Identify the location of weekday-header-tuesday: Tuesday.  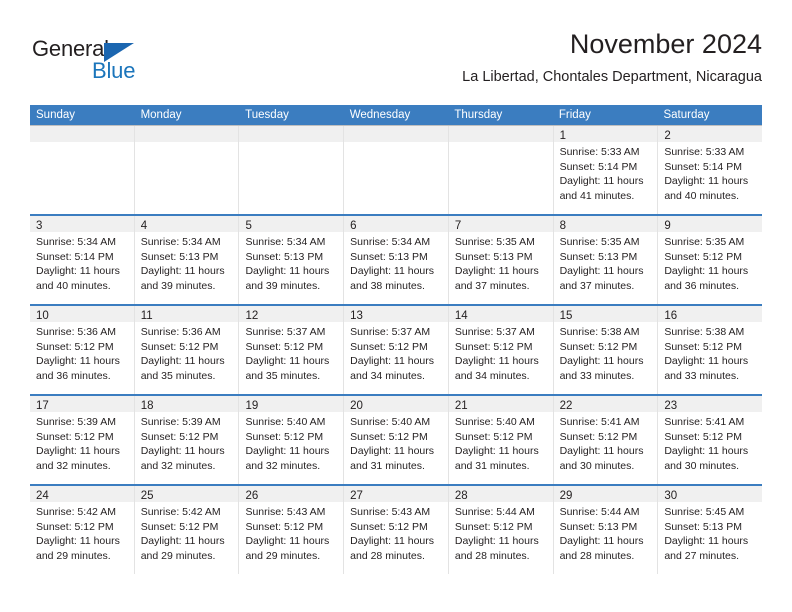
(267, 115).